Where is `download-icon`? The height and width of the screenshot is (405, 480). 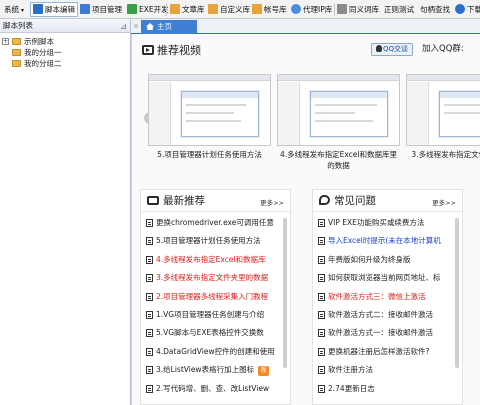
download-icon is located at coordinates (460, 9).